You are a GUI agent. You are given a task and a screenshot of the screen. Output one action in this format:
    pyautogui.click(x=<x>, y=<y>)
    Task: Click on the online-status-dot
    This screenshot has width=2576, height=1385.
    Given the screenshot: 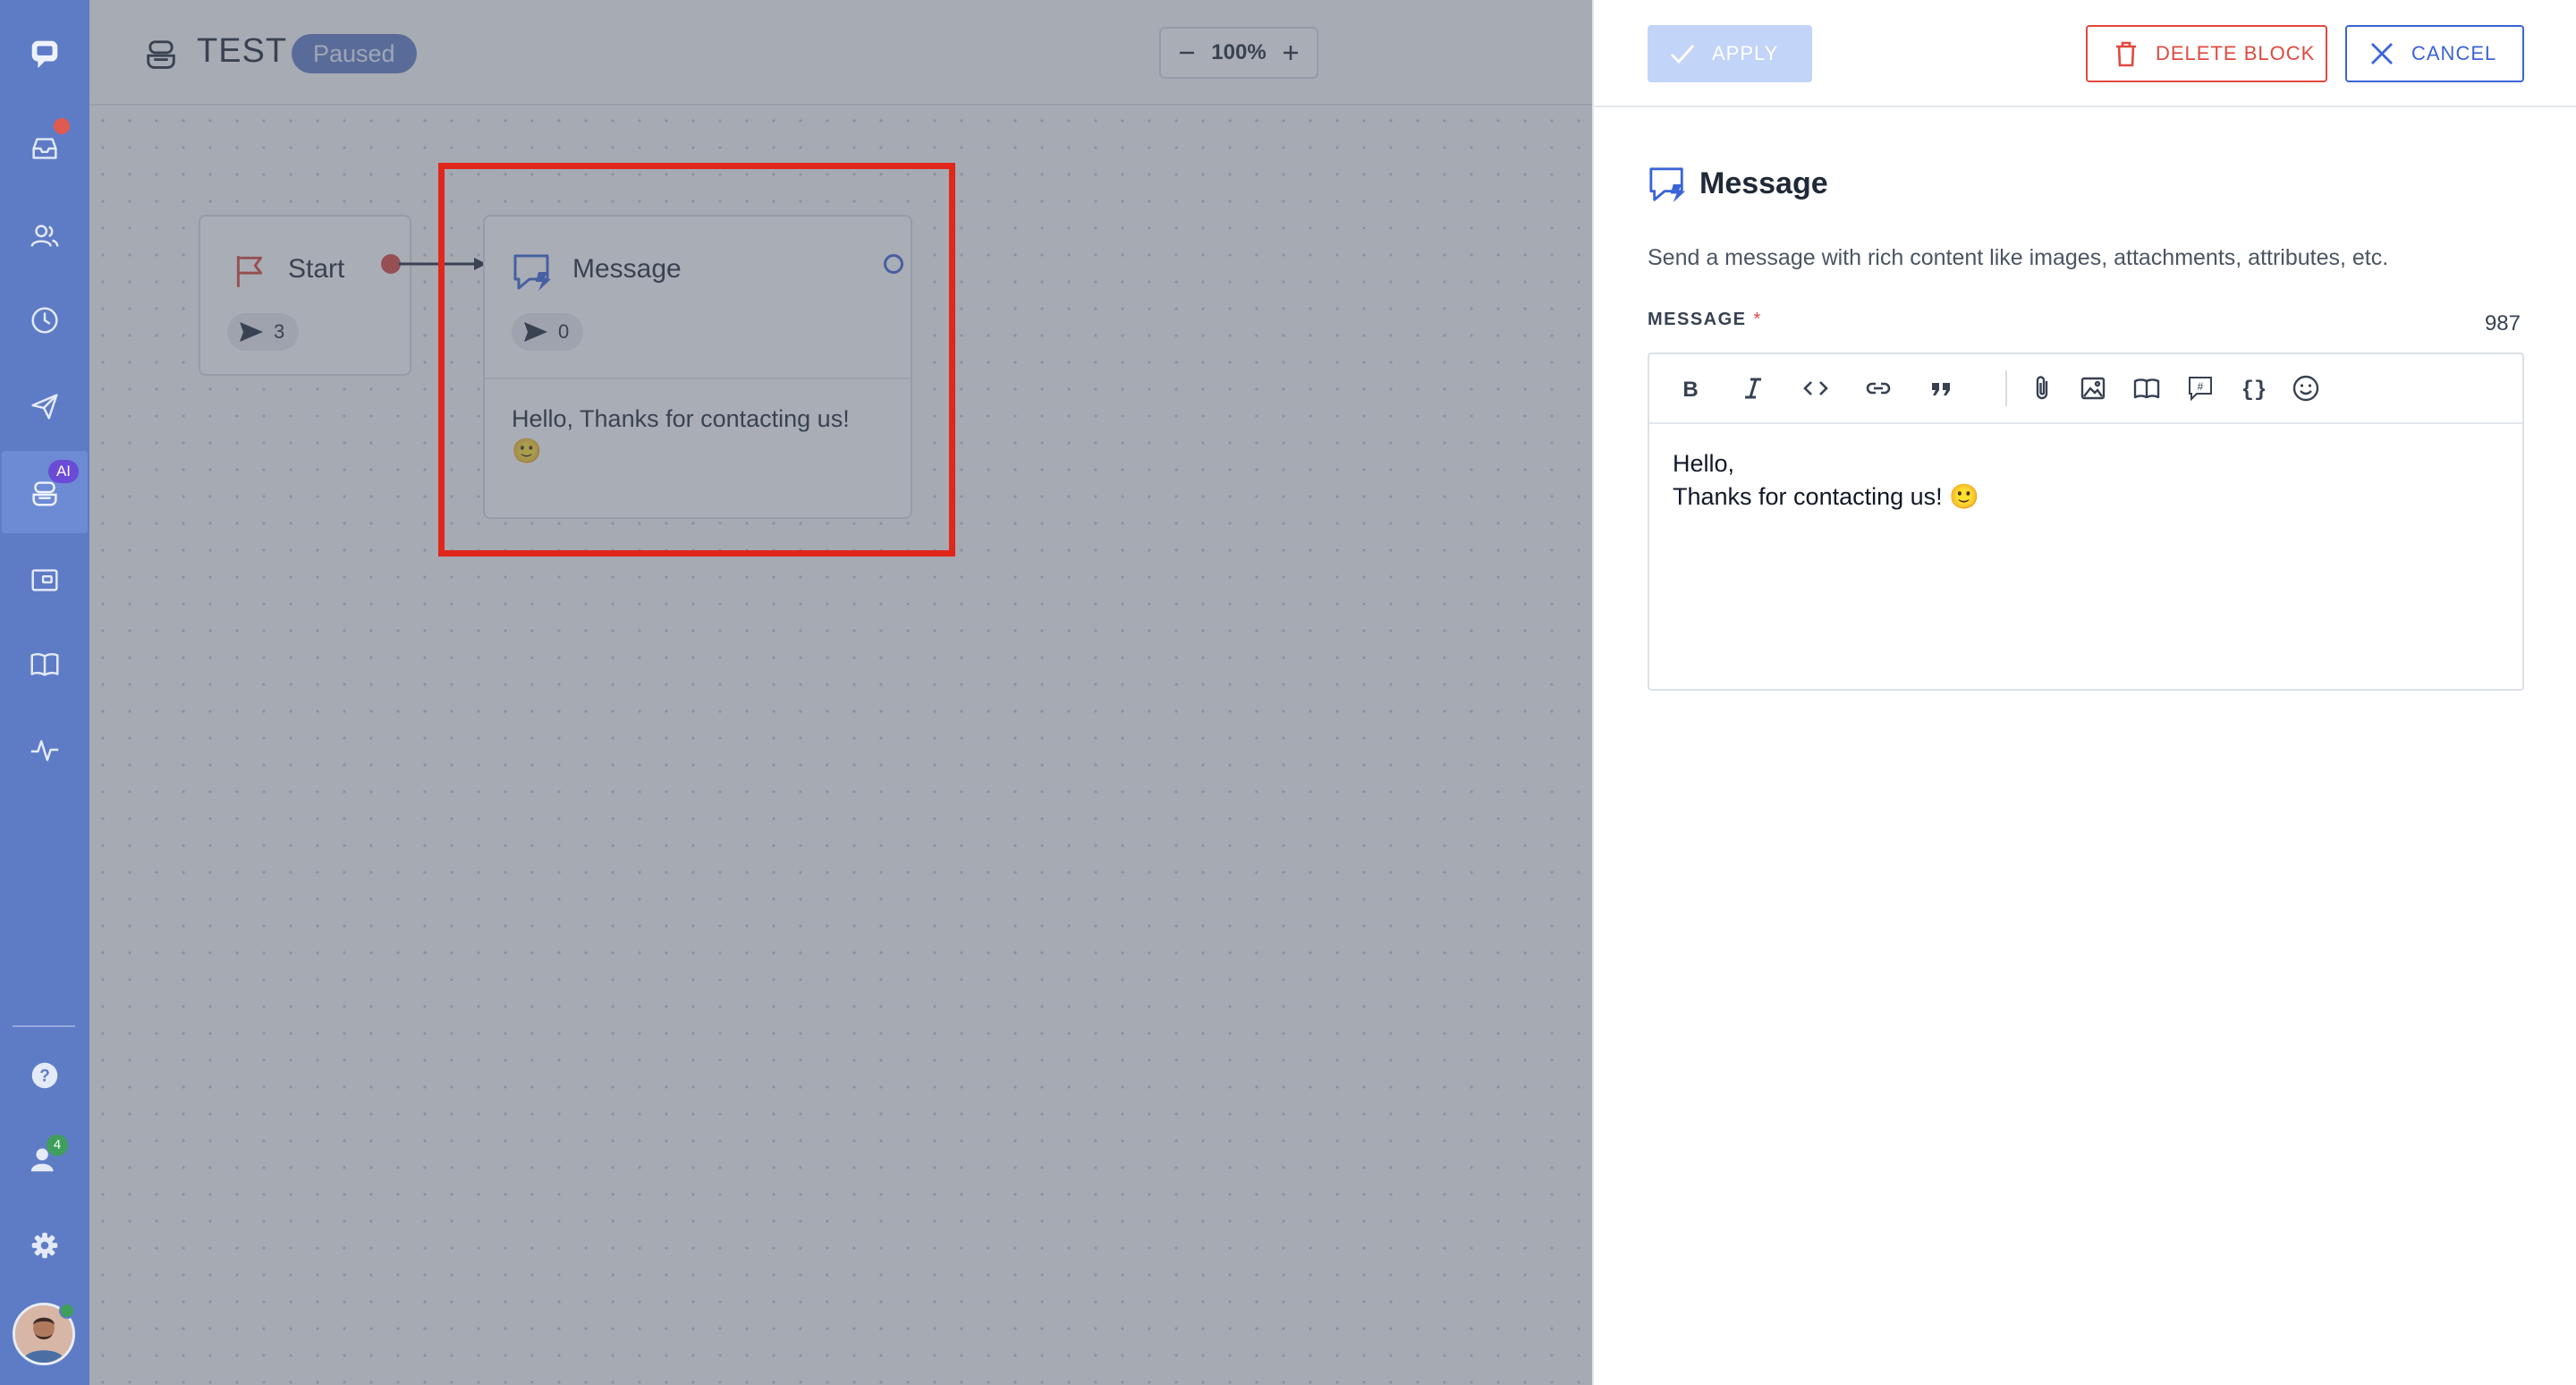 What is the action you would take?
    pyautogui.click(x=67, y=1311)
    